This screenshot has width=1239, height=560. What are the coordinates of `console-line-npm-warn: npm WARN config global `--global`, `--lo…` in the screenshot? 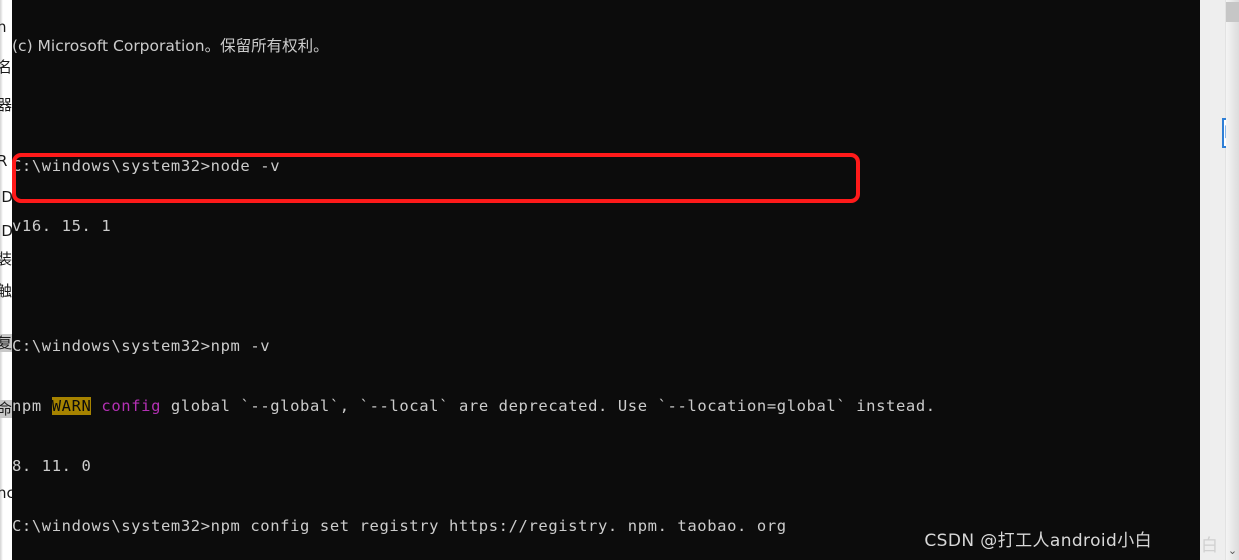 It's located at (474, 406).